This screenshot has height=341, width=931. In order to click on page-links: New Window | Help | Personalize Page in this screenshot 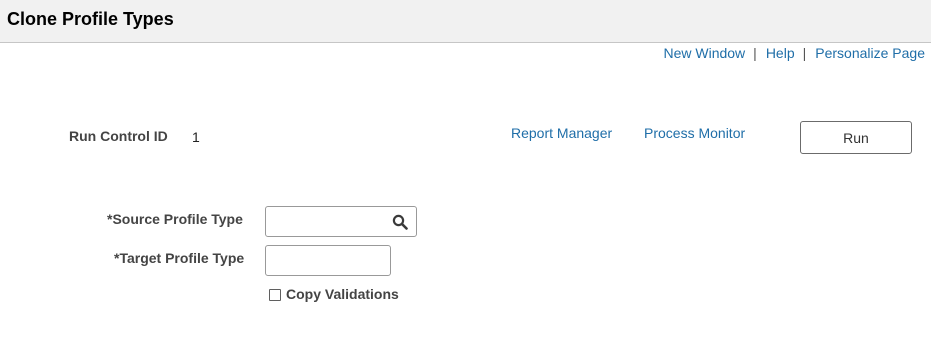, I will do `click(794, 53)`.